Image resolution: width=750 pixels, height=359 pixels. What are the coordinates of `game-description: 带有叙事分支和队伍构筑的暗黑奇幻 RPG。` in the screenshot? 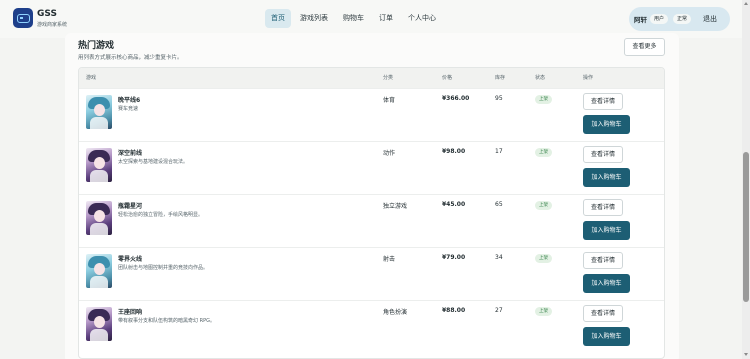 It's located at (166, 321).